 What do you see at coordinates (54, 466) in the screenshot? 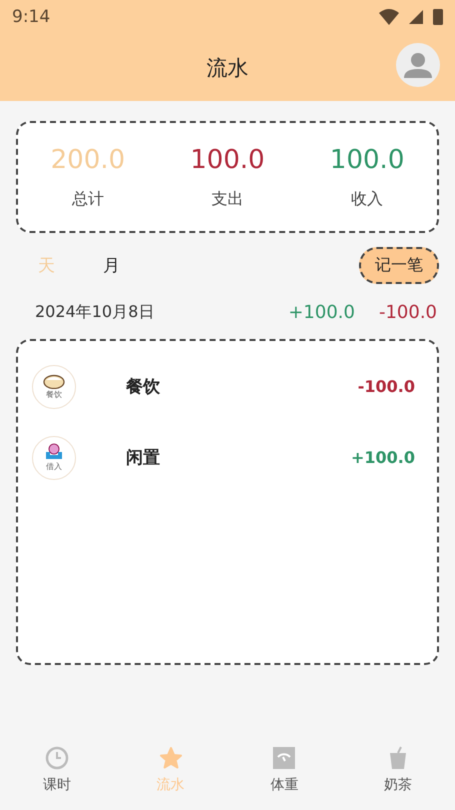
I see `category-caption: 借入` at bounding box center [54, 466].